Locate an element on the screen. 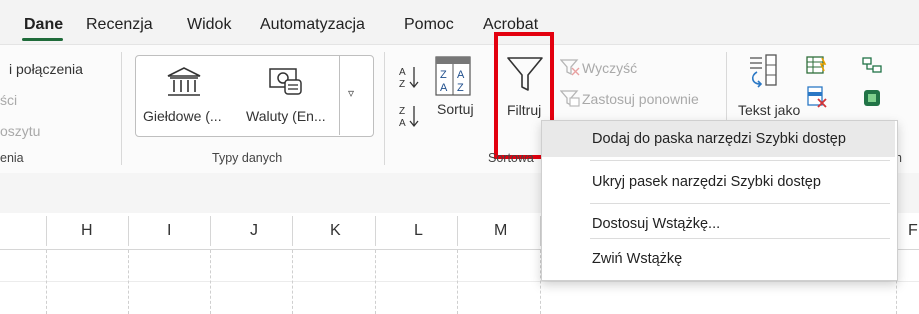  text-to-columns-icon is located at coordinates (763, 71).